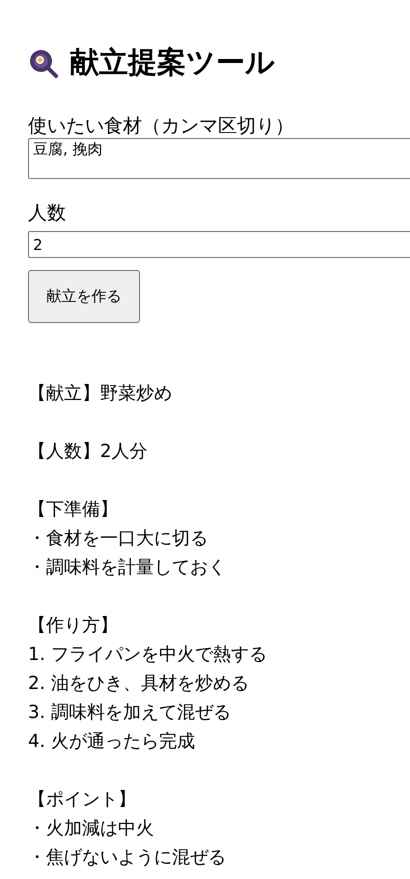 The height and width of the screenshot is (879, 410). Describe the element at coordinates (112, 742) in the screenshot. I see `result-line: 4. 火が通ったら完成` at that location.